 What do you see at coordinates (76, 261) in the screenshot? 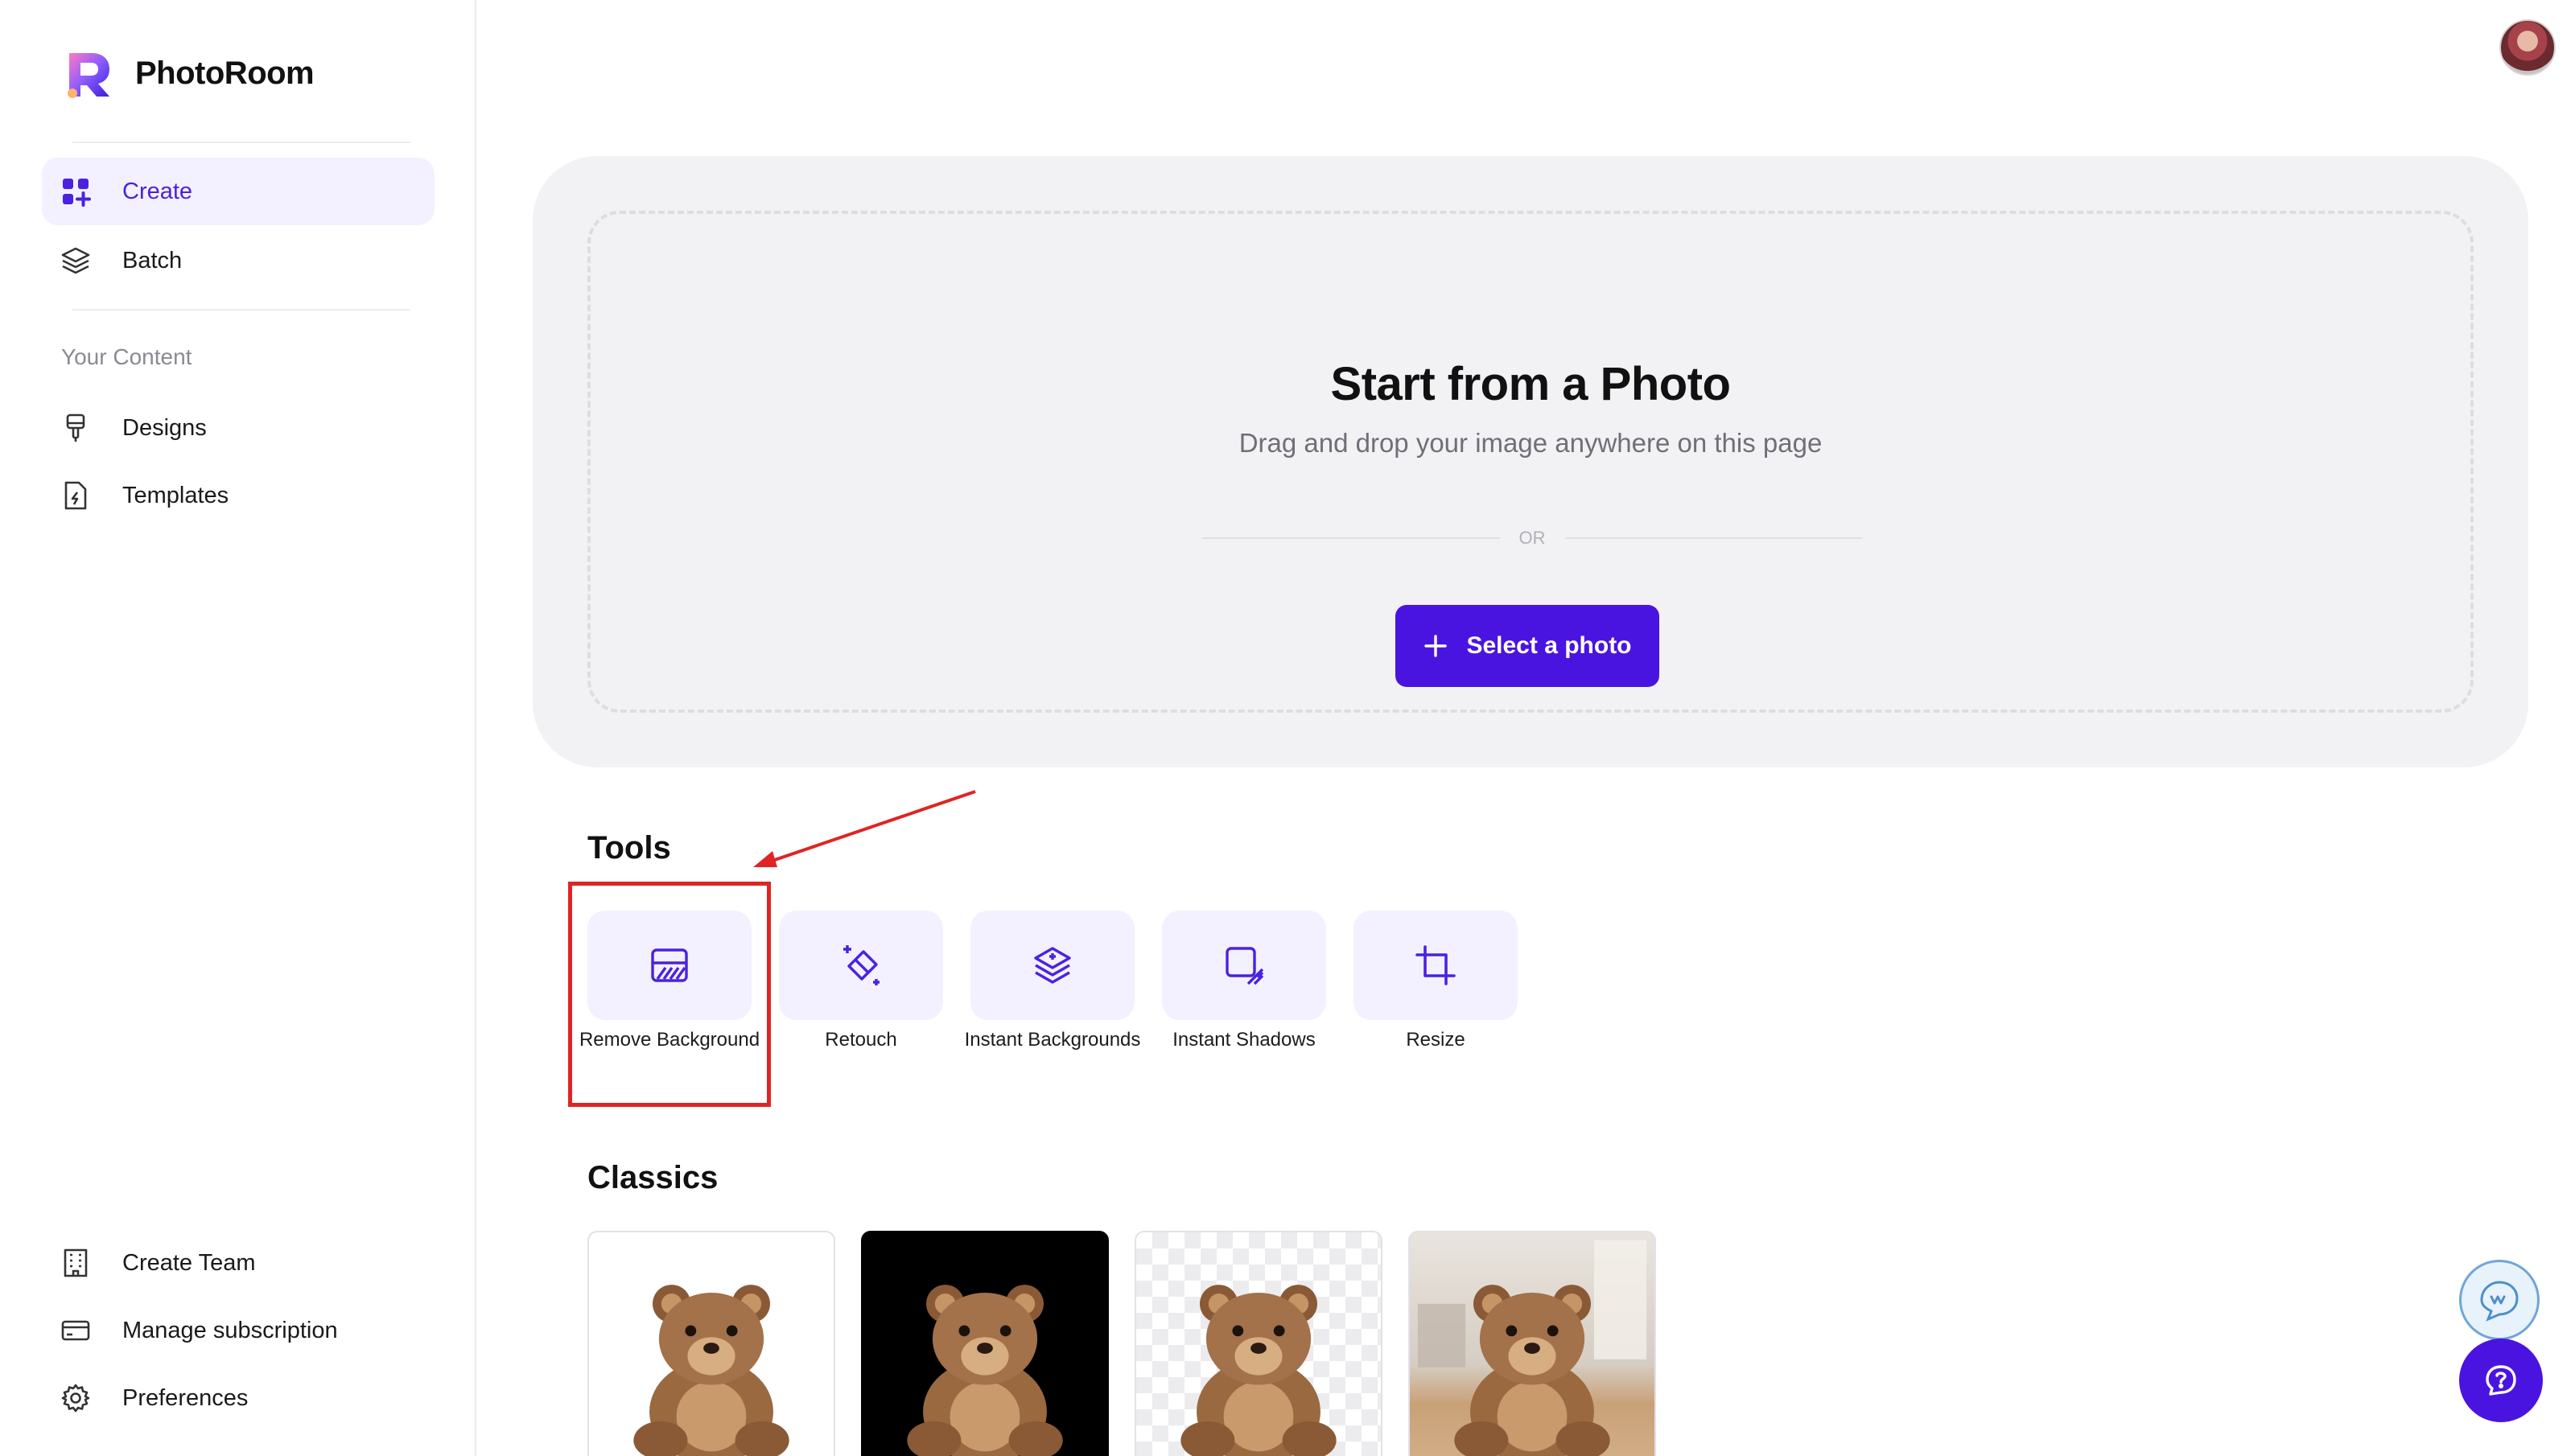
I see `layers-icon` at bounding box center [76, 261].